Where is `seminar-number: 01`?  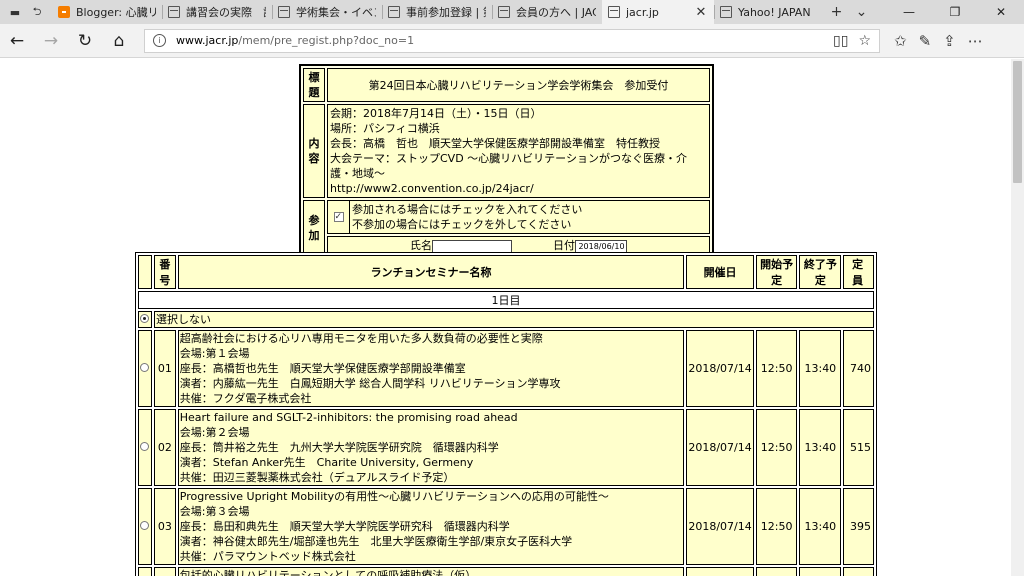
seminar-number: 01 is located at coordinates (164, 368).